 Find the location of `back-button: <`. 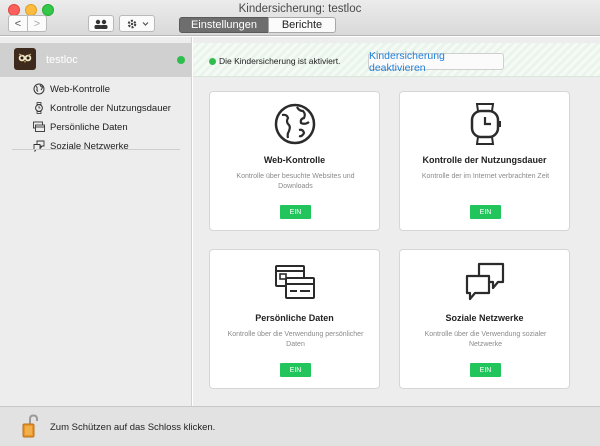

back-button: < is located at coordinates (18, 23).